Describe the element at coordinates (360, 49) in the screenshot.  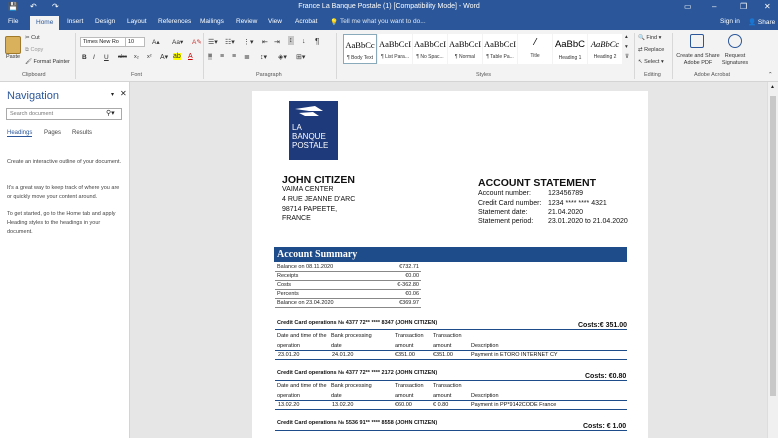
I see `style-body-text: AaBbCc ¶ Body Text` at that location.